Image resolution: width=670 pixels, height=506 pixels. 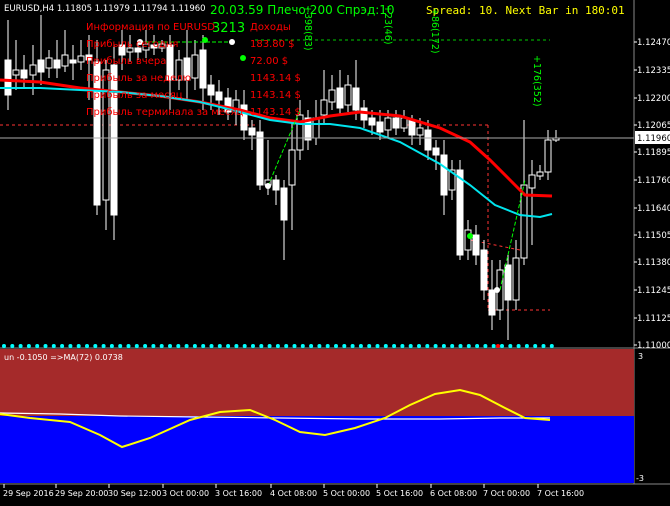 I want to click on price-tick-label: 1.11125, so click(x=653, y=319).